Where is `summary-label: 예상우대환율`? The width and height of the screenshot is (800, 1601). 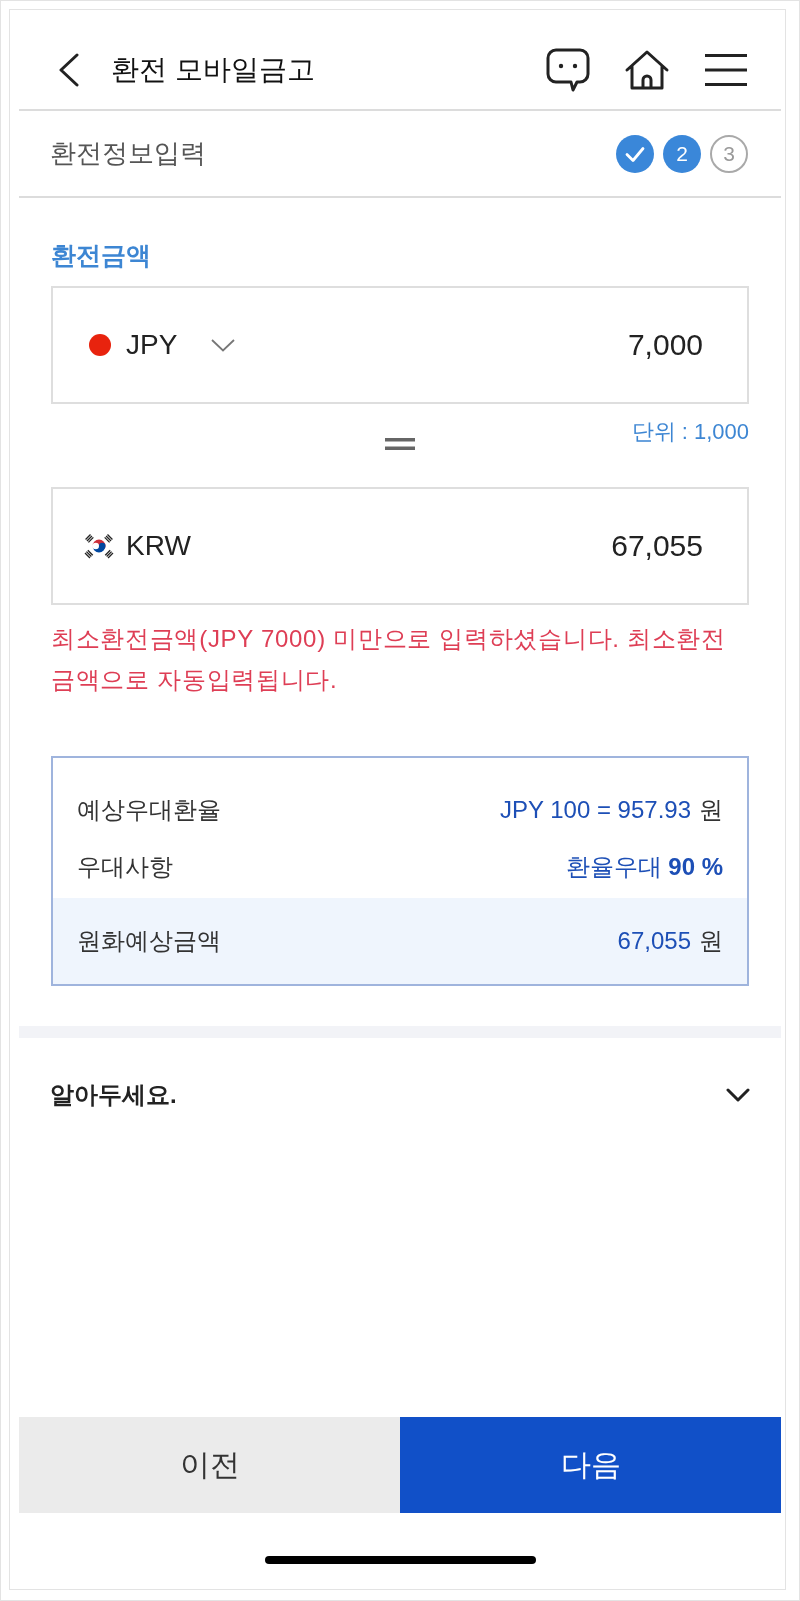 summary-label: 예상우대환율 is located at coordinates (149, 810).